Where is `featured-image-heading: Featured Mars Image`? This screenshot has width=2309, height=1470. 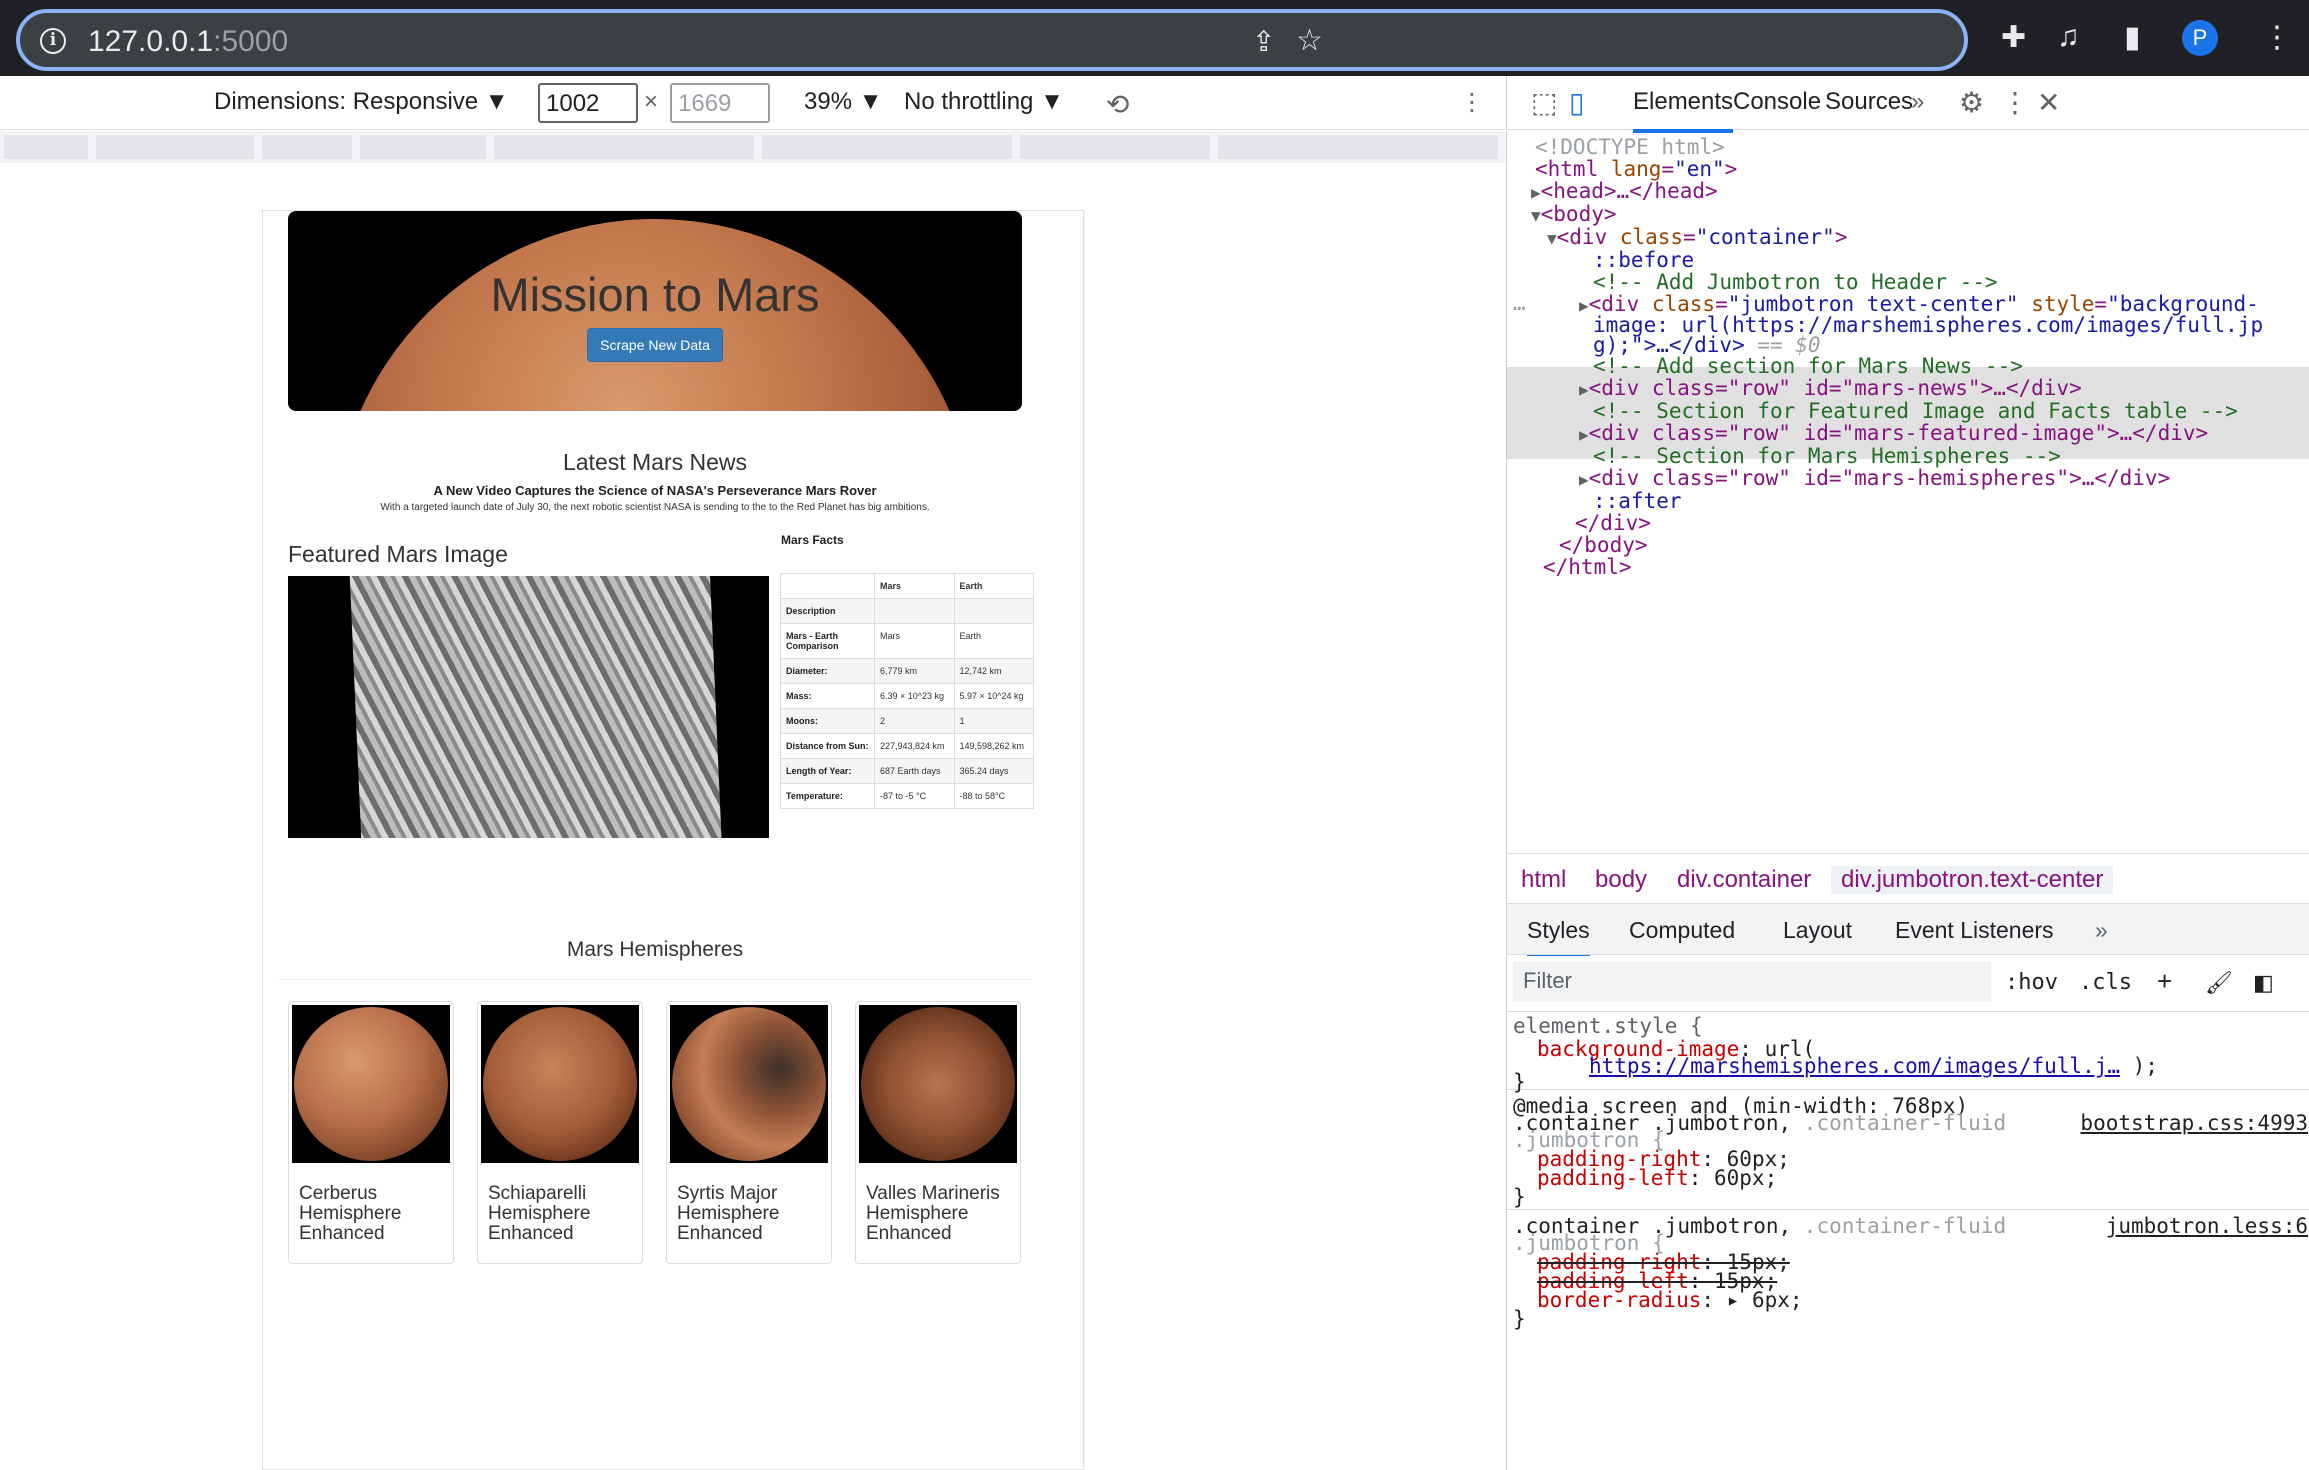 featured-image-heading: Featured Mars Image is located at coordinates (398, 554).